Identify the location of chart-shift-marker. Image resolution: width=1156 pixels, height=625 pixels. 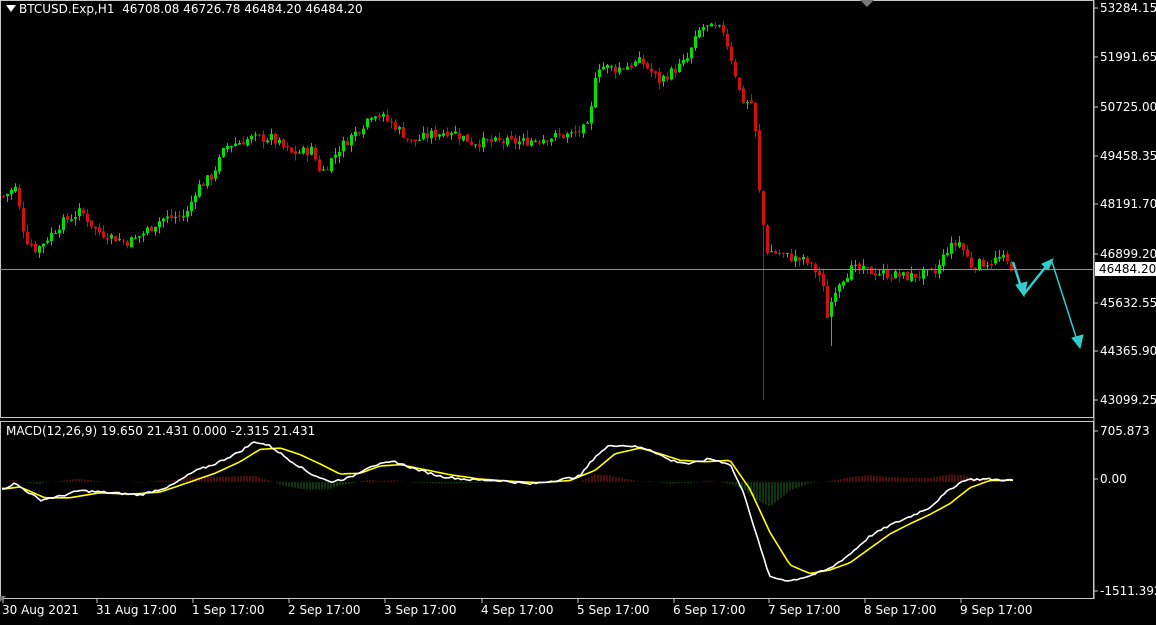
(867, 3).